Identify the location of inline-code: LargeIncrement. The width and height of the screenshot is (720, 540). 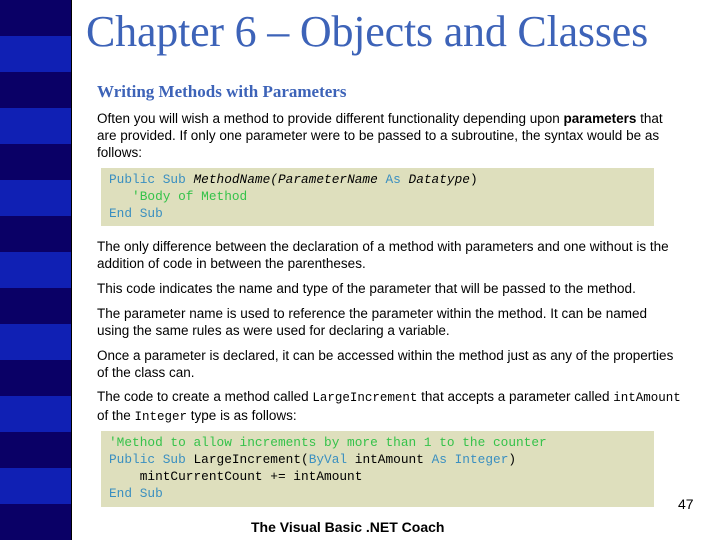
(365, 398).